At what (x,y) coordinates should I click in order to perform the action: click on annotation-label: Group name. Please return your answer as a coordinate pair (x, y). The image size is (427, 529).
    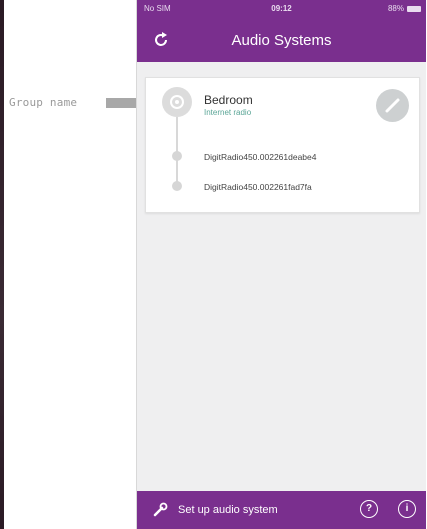
    Looking at the image, I should click on (43, 102).